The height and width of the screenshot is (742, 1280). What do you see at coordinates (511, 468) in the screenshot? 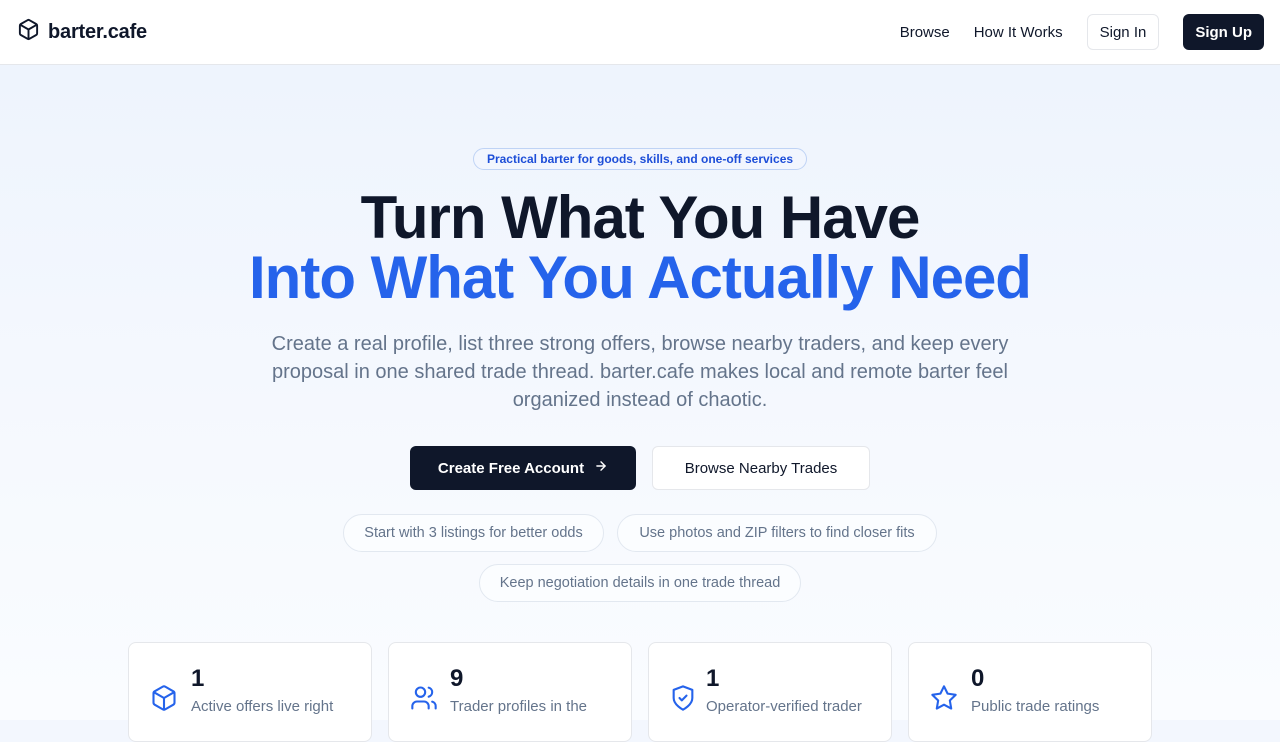
I see `create-account-label: Create Free Account` at bounding box center [511, 468].